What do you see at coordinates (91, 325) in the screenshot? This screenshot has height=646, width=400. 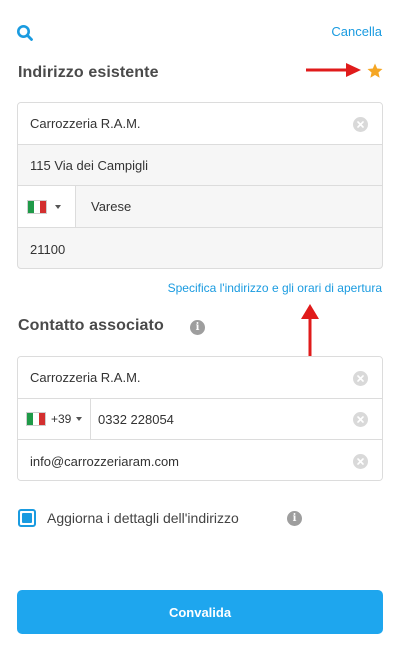 I see `contact-section-title: Contatto associato` at bounding box center [91, 325].